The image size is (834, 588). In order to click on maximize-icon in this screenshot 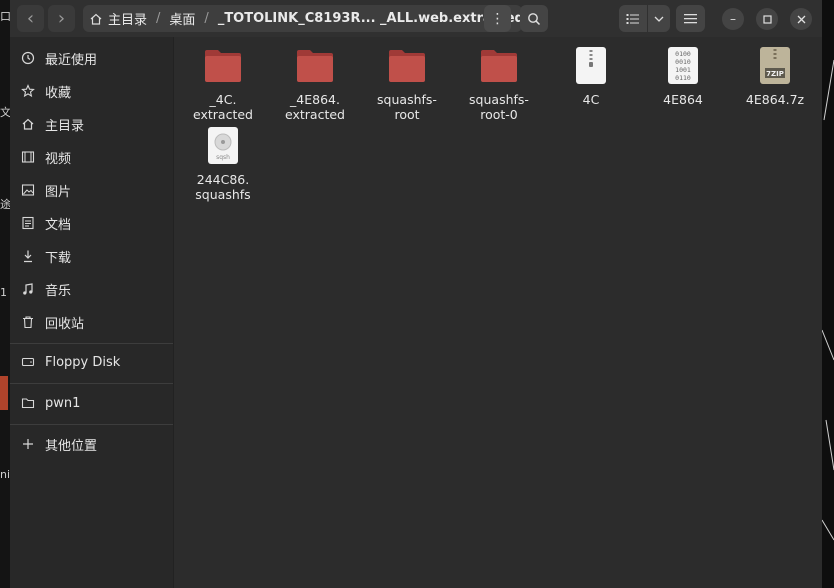, I will do `click(767, 19)`.